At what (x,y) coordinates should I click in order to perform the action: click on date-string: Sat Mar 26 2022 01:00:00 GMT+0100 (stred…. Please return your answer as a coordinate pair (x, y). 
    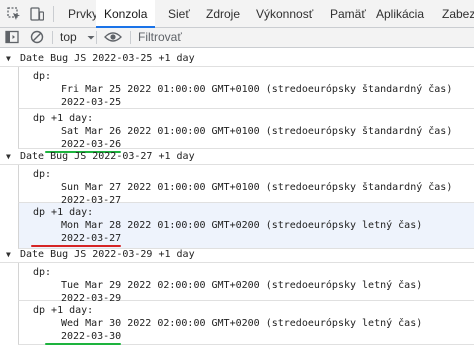
    Looking at the image, I should click on (257, 131).